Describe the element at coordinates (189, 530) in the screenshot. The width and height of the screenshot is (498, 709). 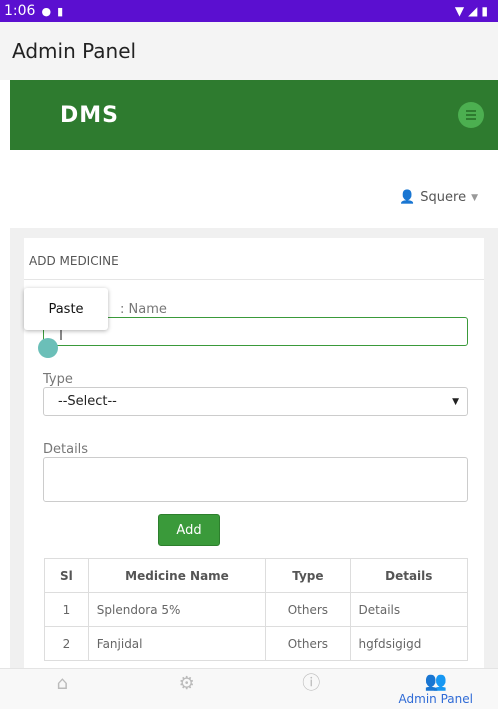
I see `add-button: Add` at that location.